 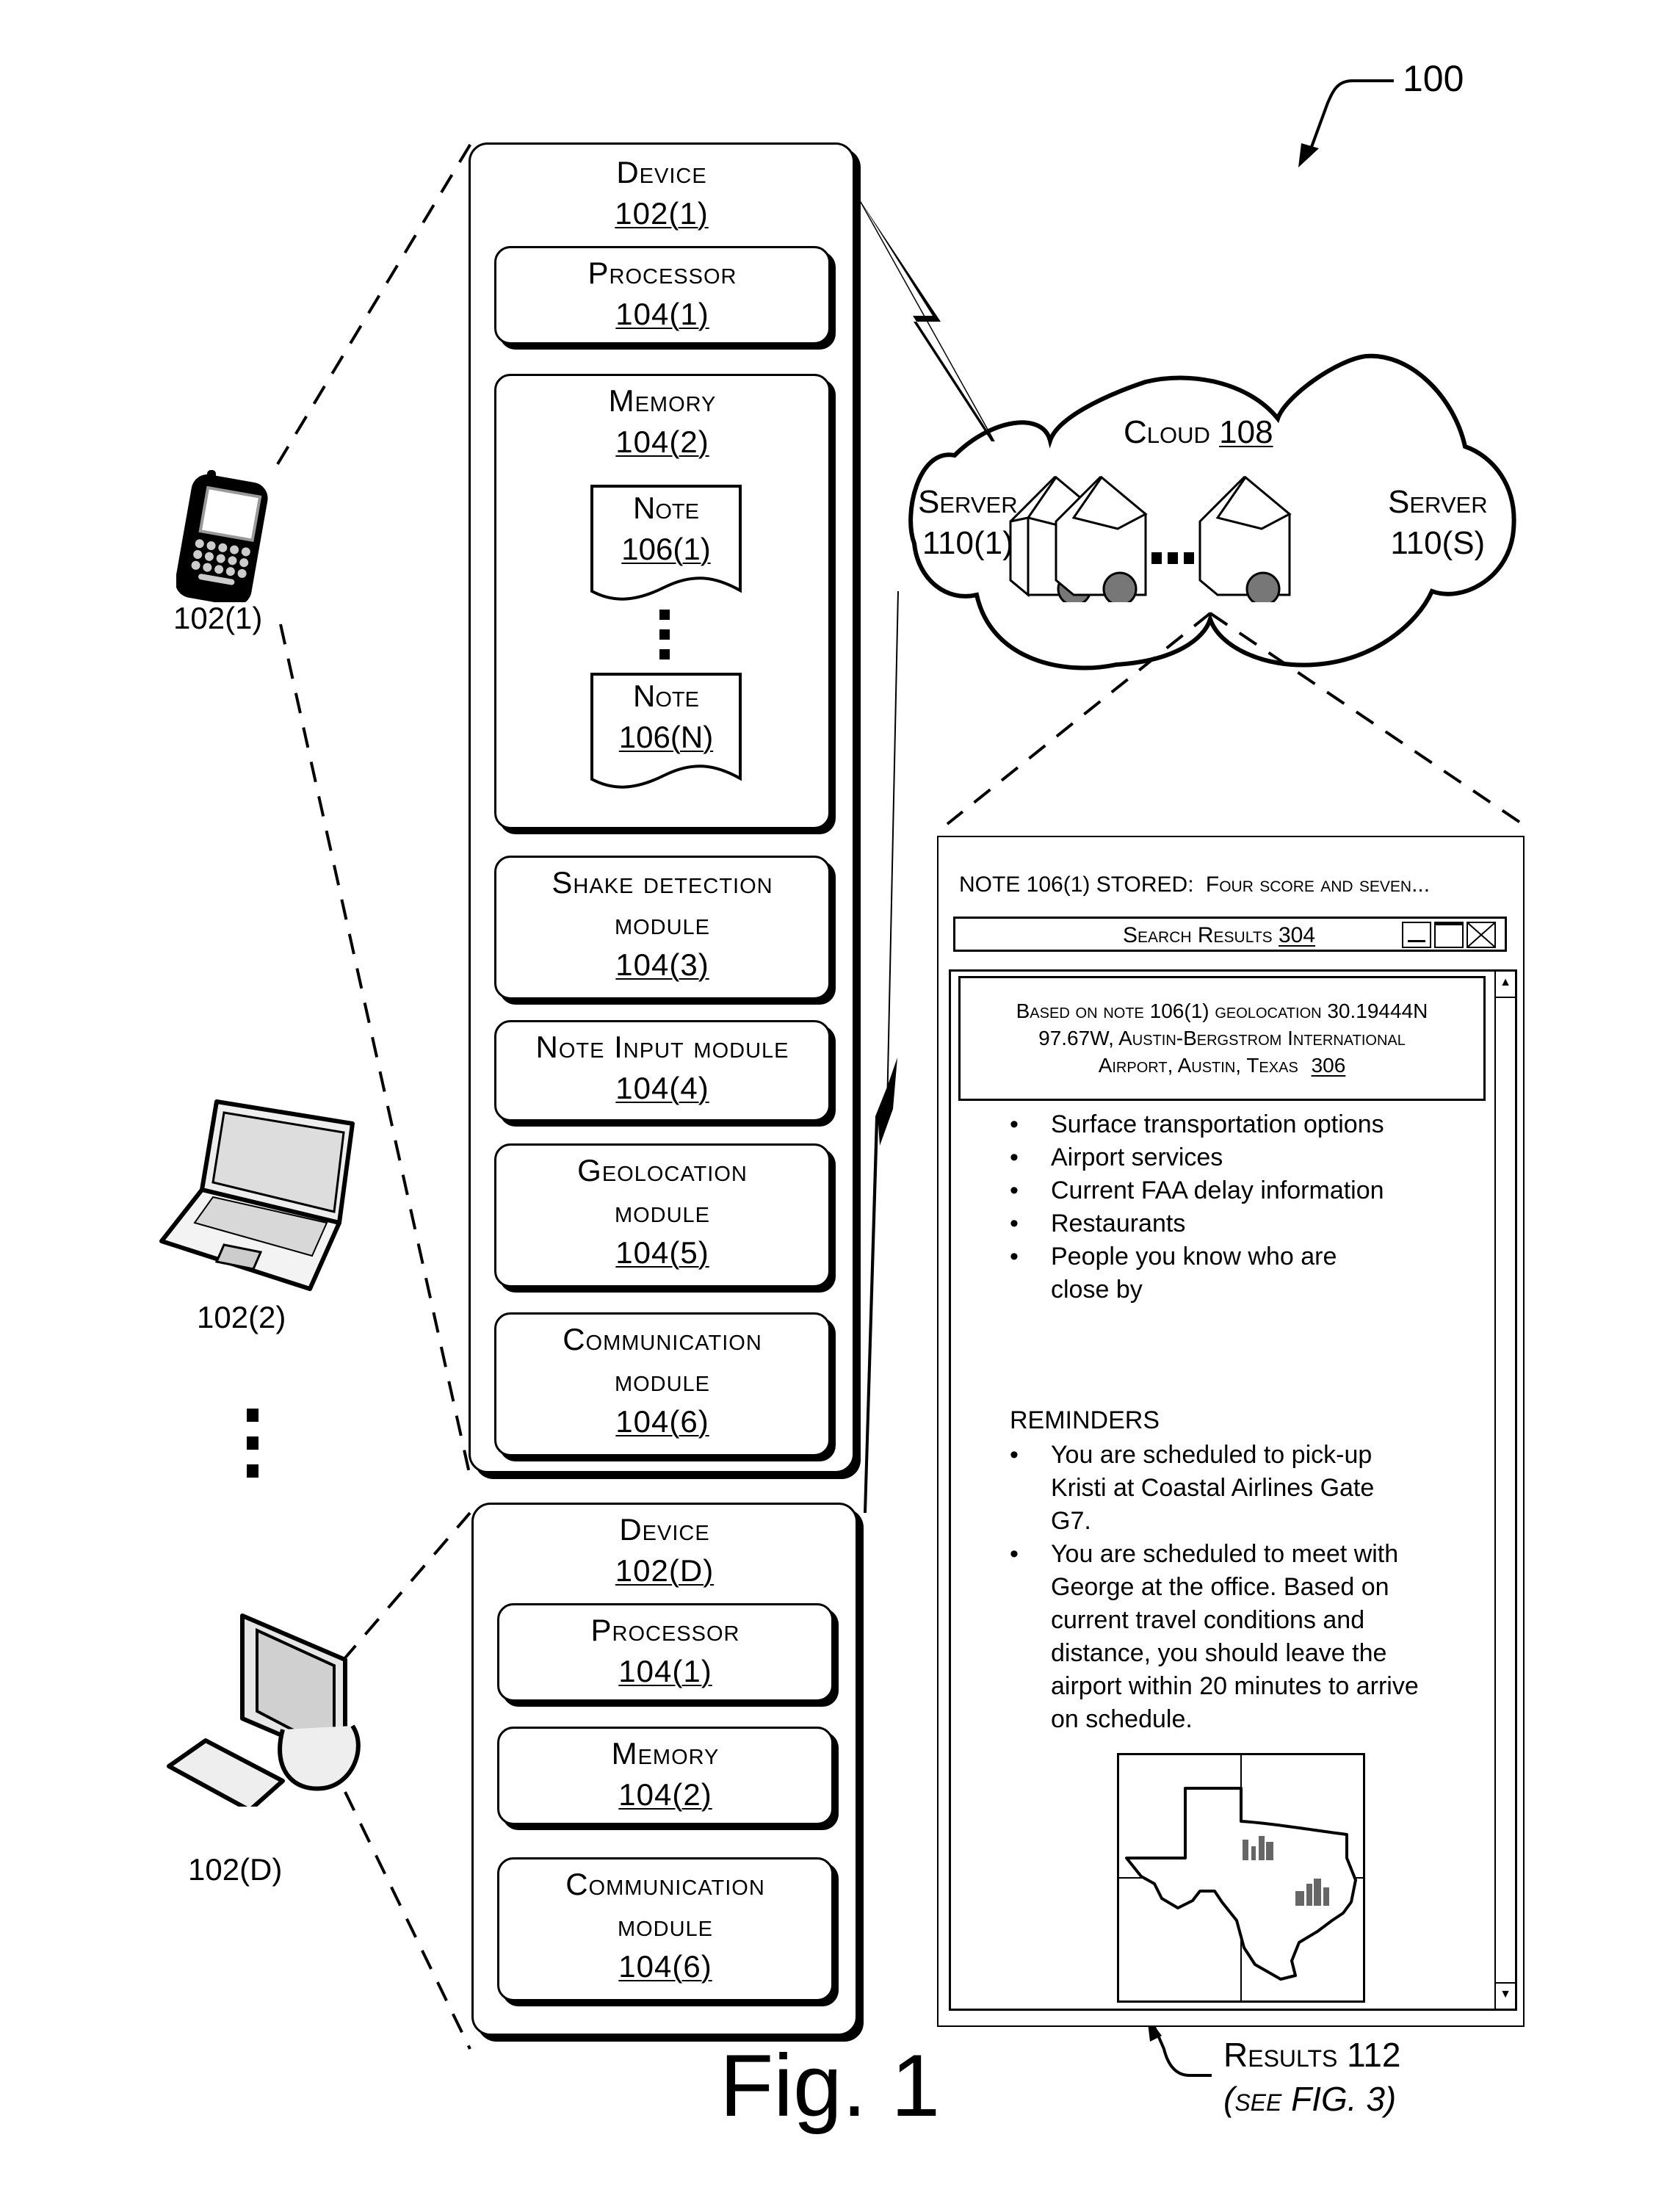 I want to click on client-device-laptop: 102(2), so click(x=257, y=1220).